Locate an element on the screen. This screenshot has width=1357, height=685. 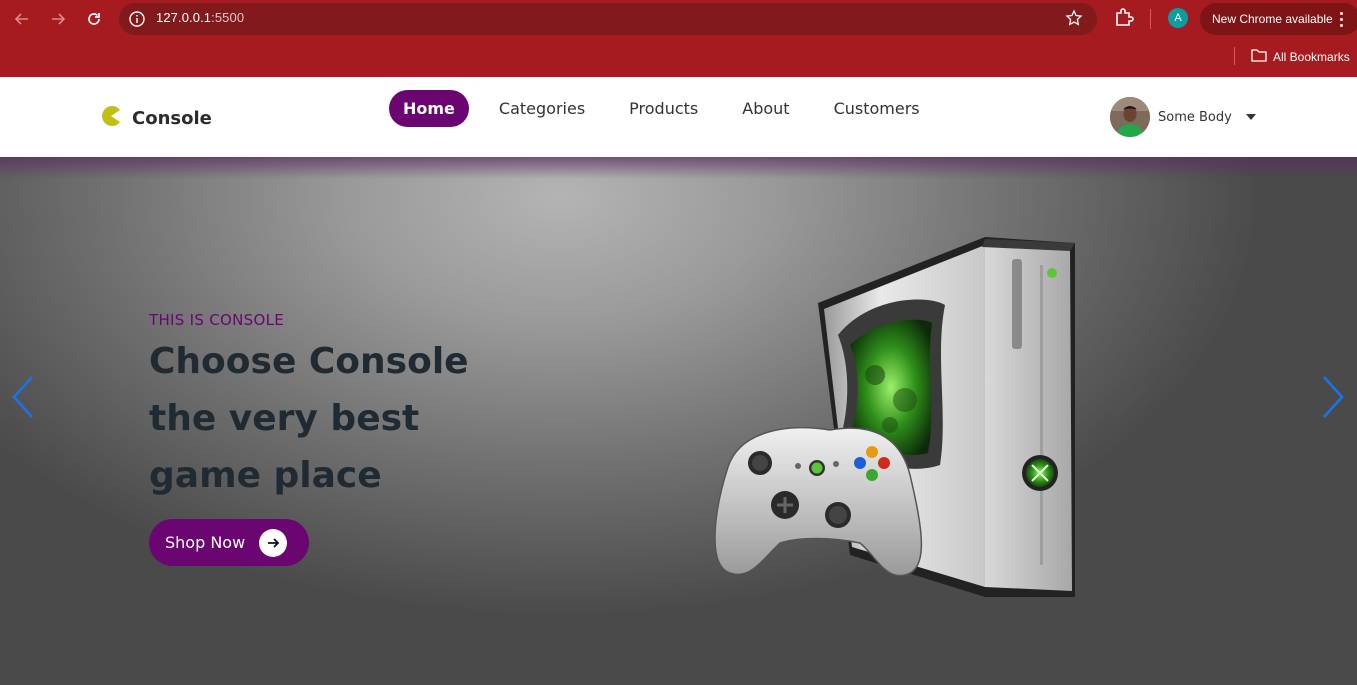
url-port: :5500 is located at coordinates (228, 17).